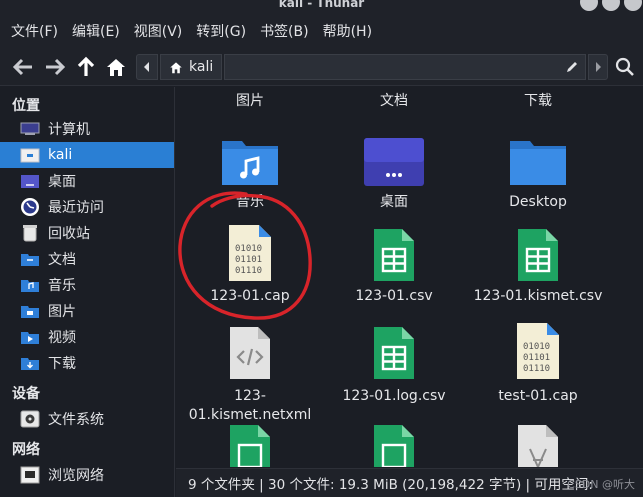 The image size is (643, 497). Describe the element at coordinates (26, 106) in the screenshot. I see `sidebar-section-places: 位置` at that location.